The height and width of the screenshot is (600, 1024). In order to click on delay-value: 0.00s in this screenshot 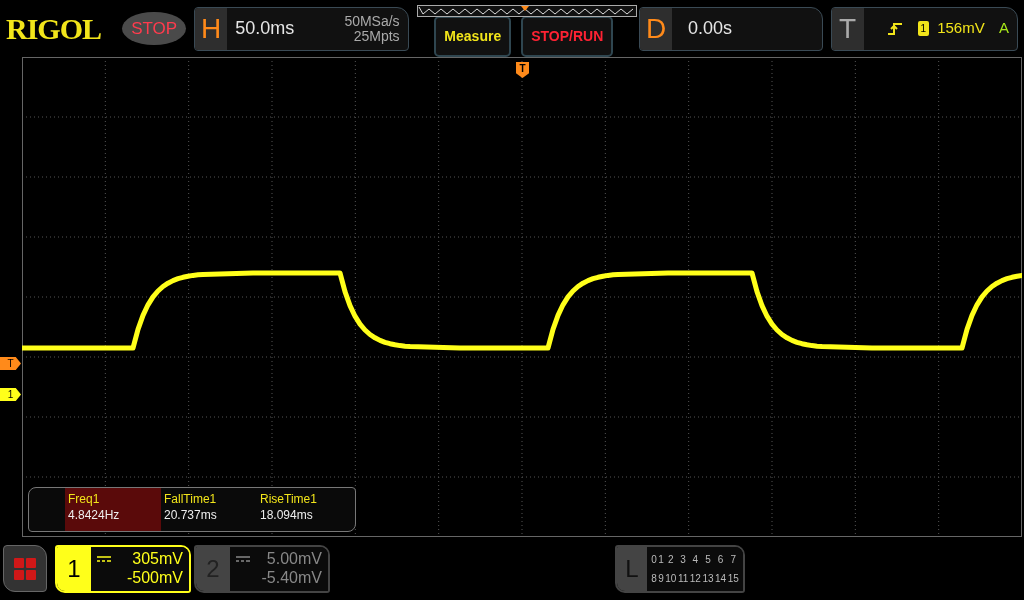, I will do `click(710, 28)`.